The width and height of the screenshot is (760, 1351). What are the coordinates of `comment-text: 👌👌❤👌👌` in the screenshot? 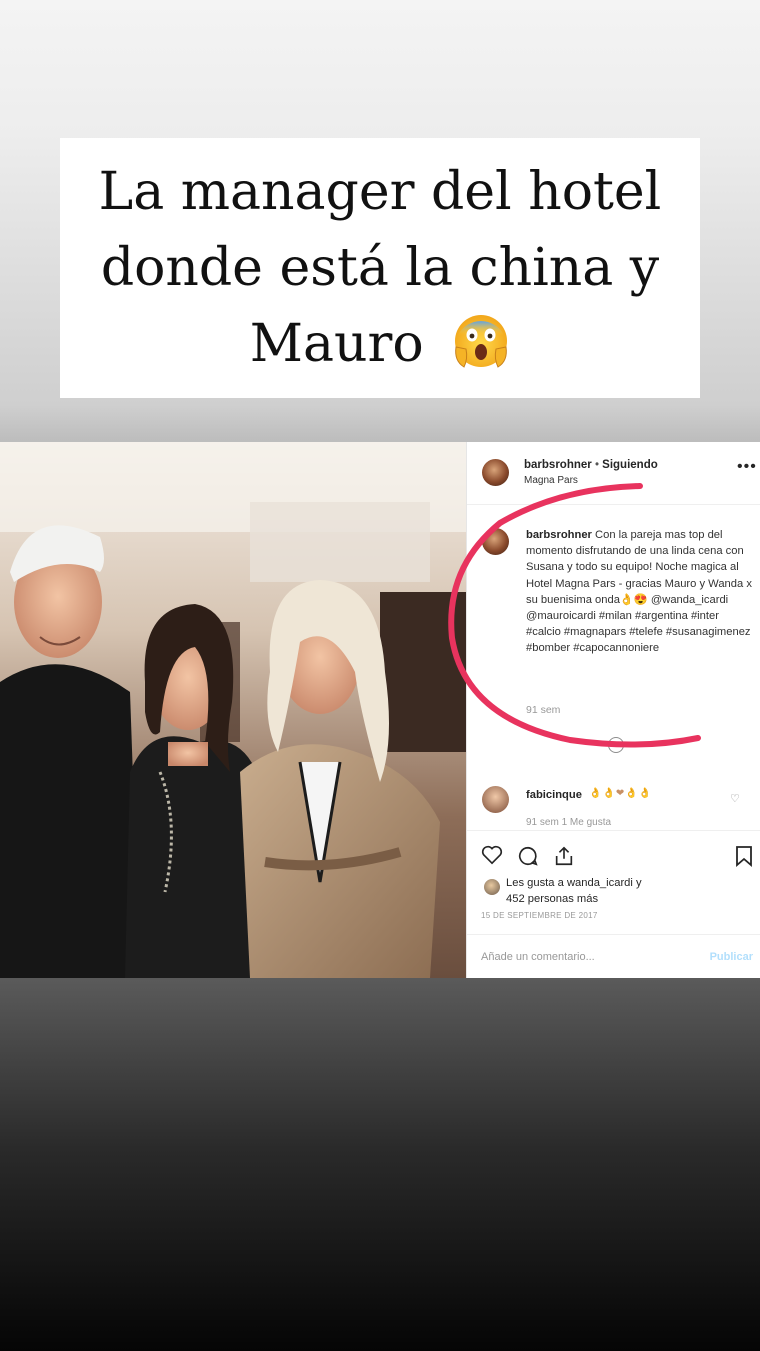 It's located at (621, 793).